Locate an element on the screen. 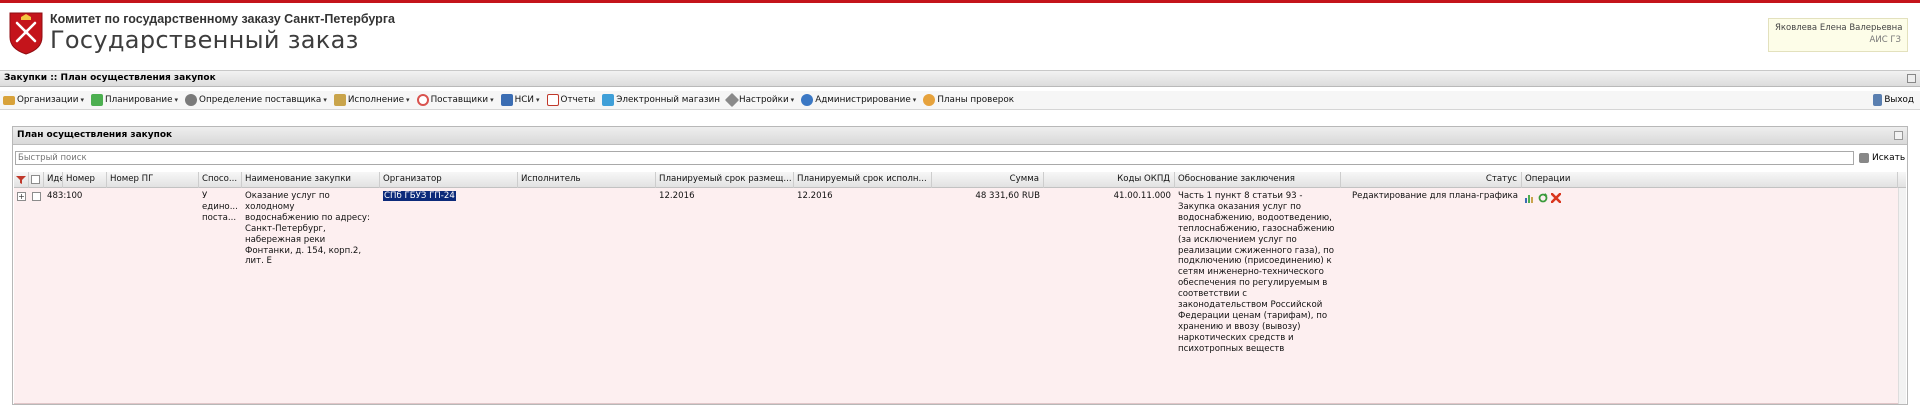 The height and width of the screenshot is (415, 1920). page-title-bar: Закупки :: План осуществления закупок is located at coordinates (960, 78).